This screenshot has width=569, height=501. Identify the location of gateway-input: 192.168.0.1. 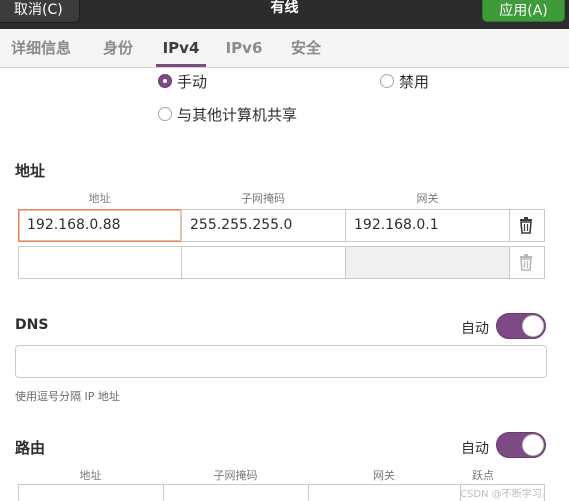
(427, 225).